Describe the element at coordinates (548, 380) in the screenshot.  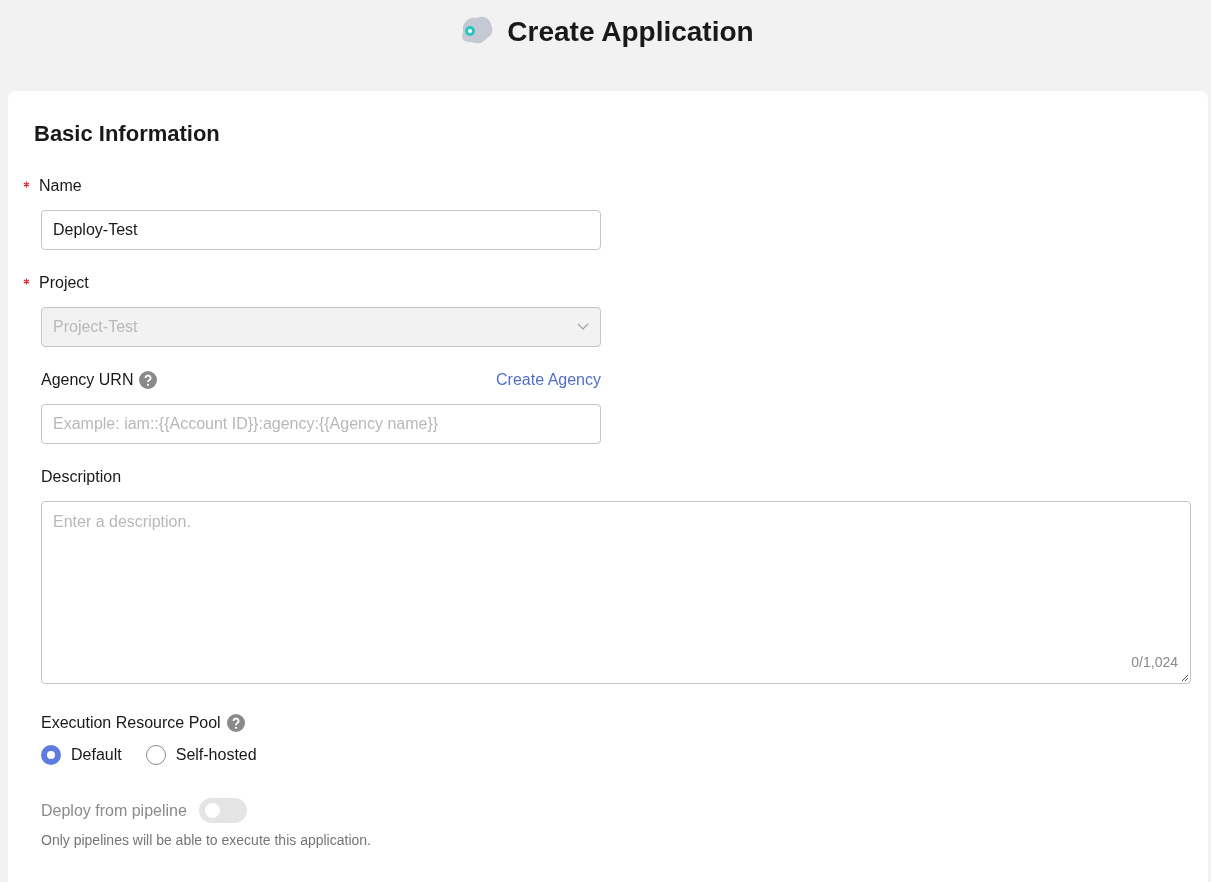
I see `create-agency-link: Create Agency` at that location.